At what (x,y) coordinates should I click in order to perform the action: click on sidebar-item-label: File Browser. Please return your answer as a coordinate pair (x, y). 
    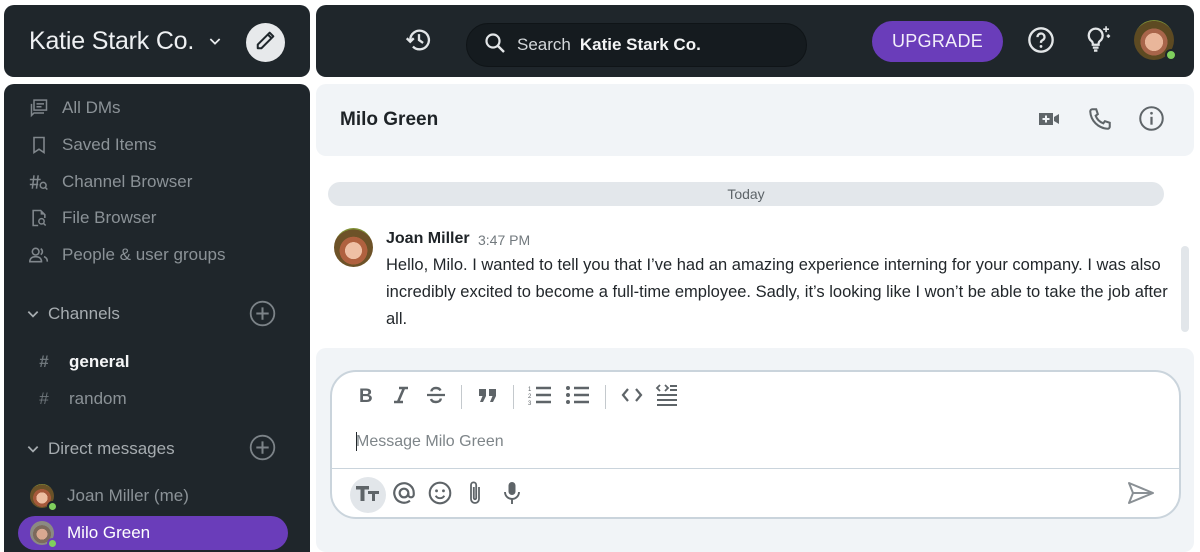
    Looking at the image, I should click on (109, 217).